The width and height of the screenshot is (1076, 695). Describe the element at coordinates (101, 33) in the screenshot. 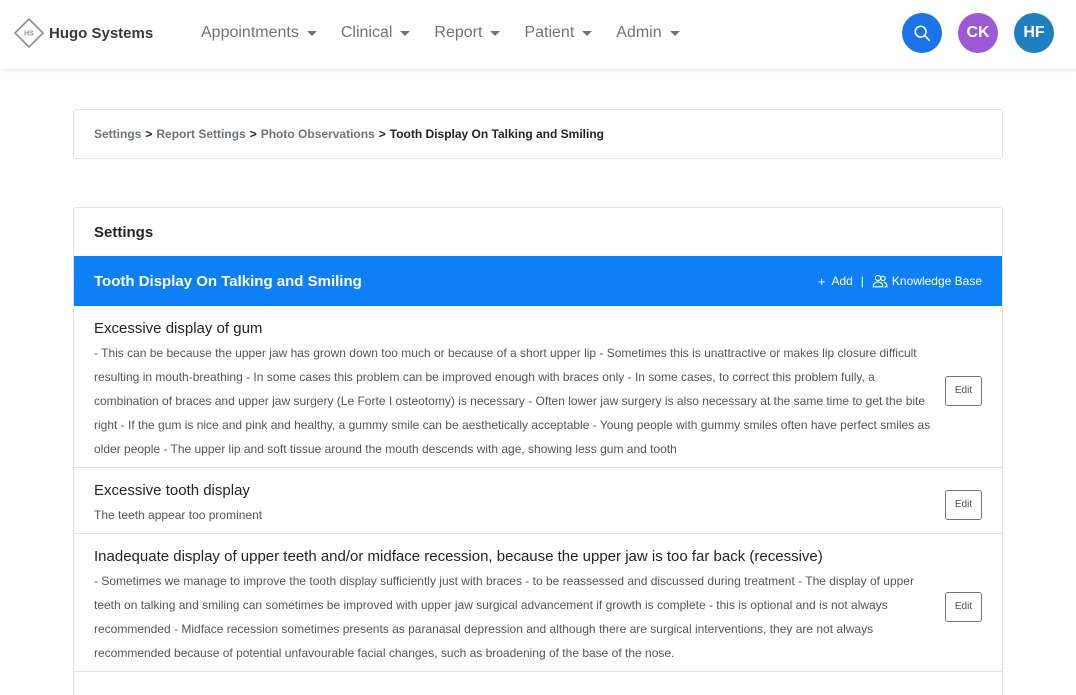

I see `brand-name: Hugo Systems` at that location.